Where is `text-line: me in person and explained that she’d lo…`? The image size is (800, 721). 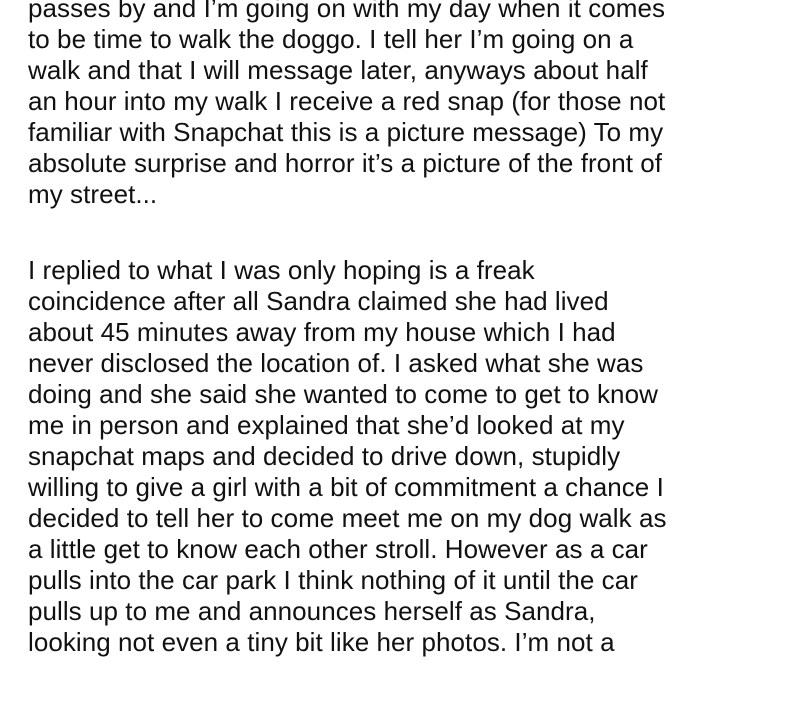
text-line: me in person and explained that she’d lo… is located at coordinates (326, 425).